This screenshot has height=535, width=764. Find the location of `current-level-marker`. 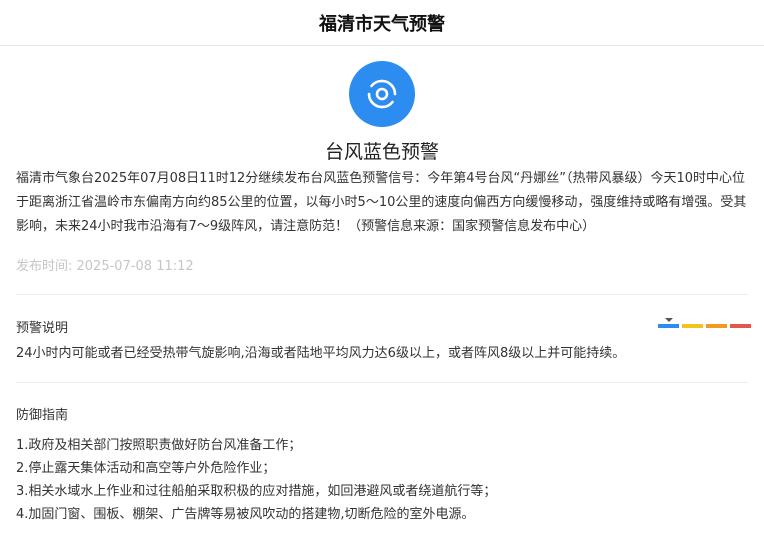

current-level-marker is located at coordinates (669, 320).